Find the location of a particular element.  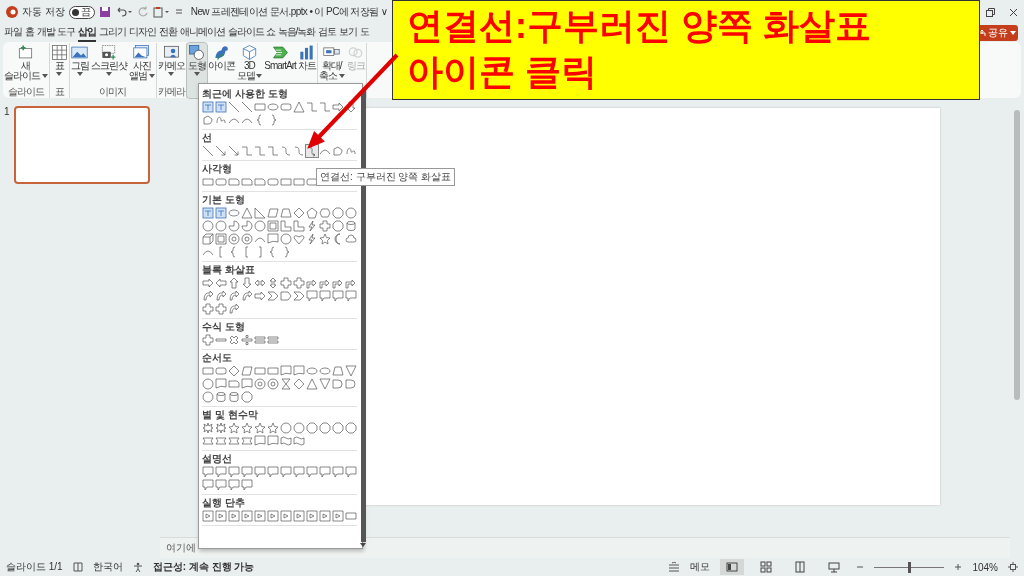

section-heading: 수식 도형 is located at coordinates (223, 327).